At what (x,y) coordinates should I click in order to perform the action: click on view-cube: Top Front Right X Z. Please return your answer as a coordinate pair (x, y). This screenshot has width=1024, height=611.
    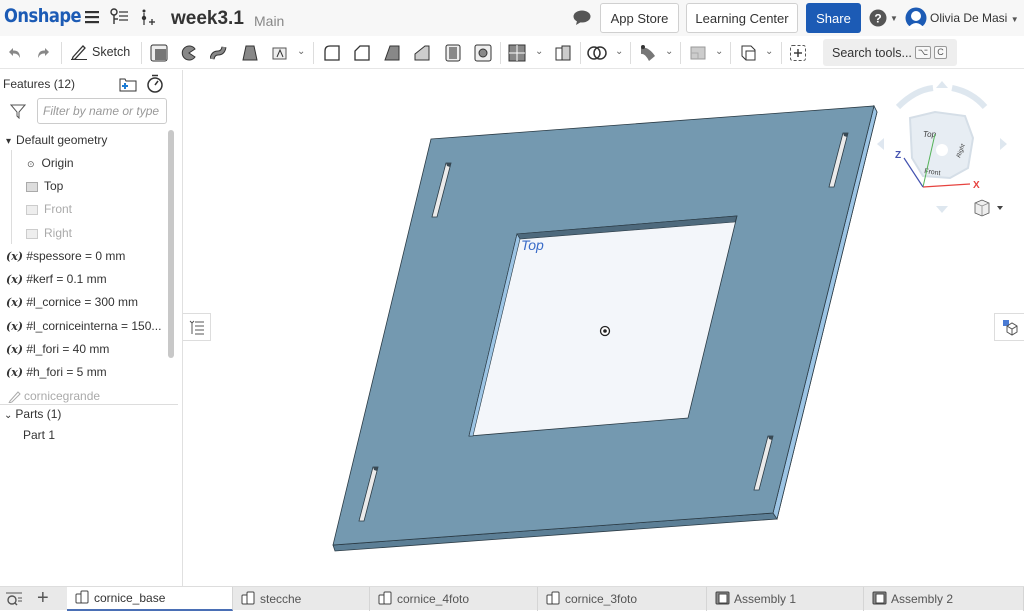
    Looking at the image, I should click on (942, 147).